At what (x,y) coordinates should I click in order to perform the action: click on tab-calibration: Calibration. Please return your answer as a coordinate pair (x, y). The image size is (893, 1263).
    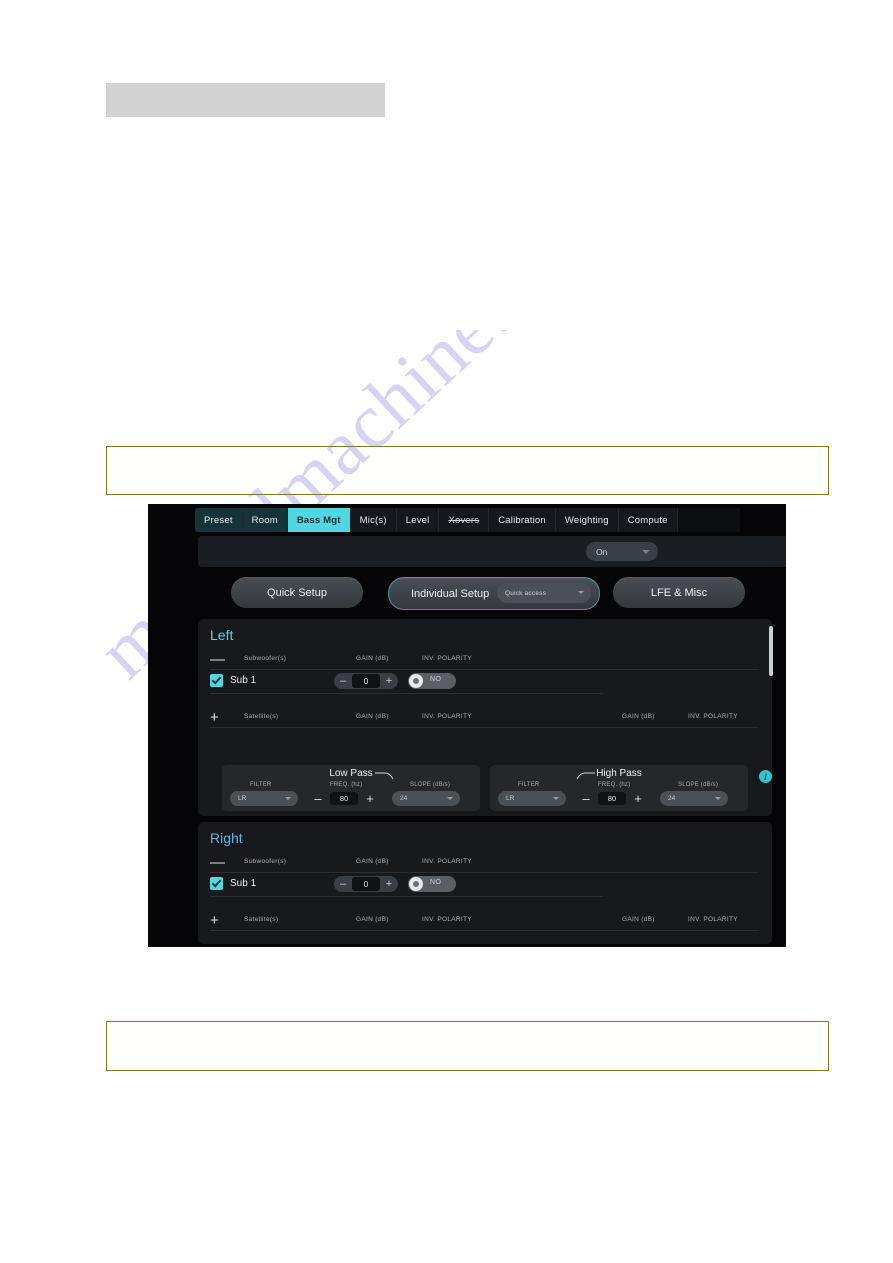
    Looking at the image, I should click on (522, 520).